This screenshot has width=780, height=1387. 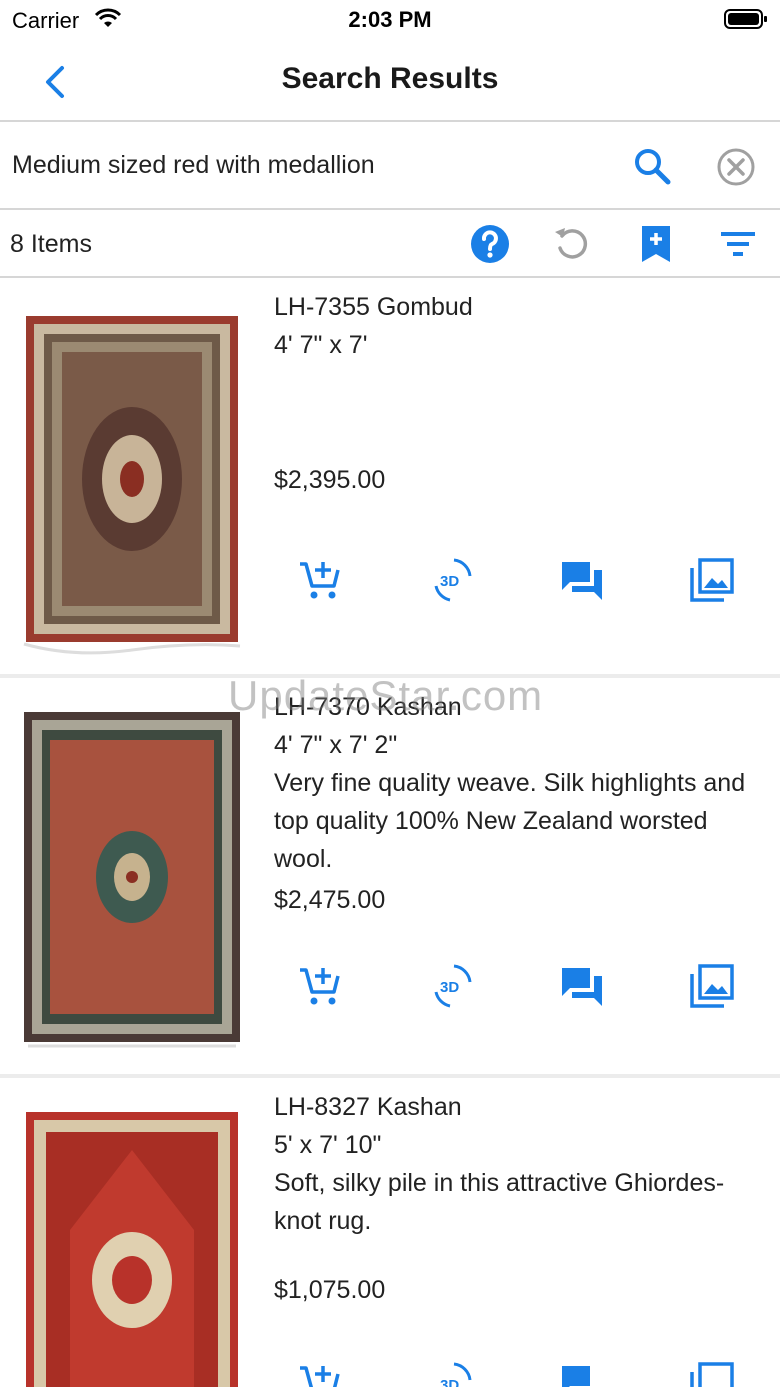 I want to click on search-button, so click(x=652, y=166).